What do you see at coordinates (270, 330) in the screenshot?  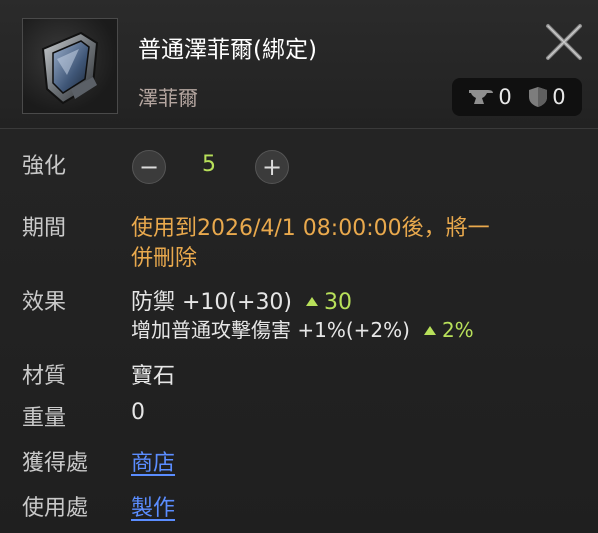 I see `effect-line2-text: 增加普通攻擊傷害 +1%(+2%)` at bounding box center [270, 330].